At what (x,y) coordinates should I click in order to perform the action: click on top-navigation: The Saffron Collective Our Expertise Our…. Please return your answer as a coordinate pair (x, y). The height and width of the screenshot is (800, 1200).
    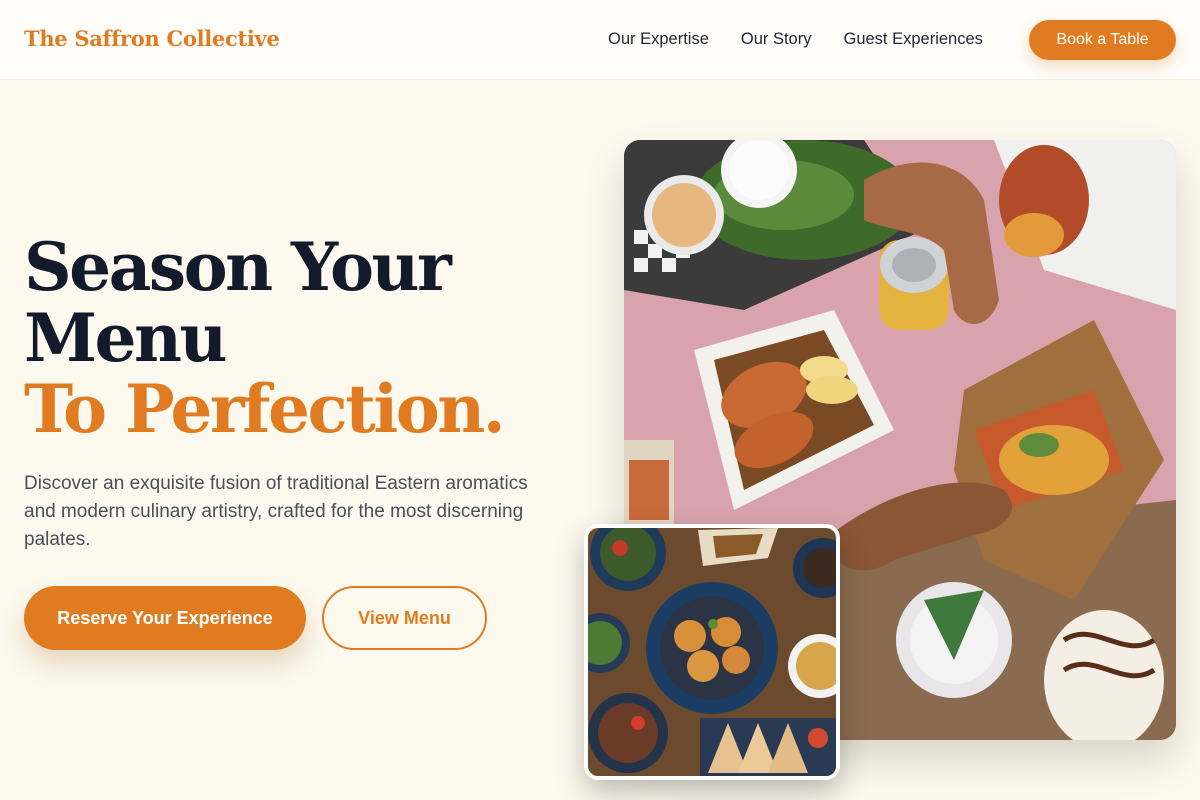
    Looking at the image, I should click on (600, 40).